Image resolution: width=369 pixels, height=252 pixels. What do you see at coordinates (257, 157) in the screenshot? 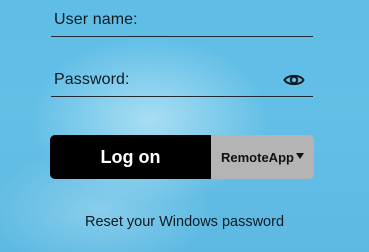
I see `mode-select-label: RemoteApp` at bounding box center [257, 157].